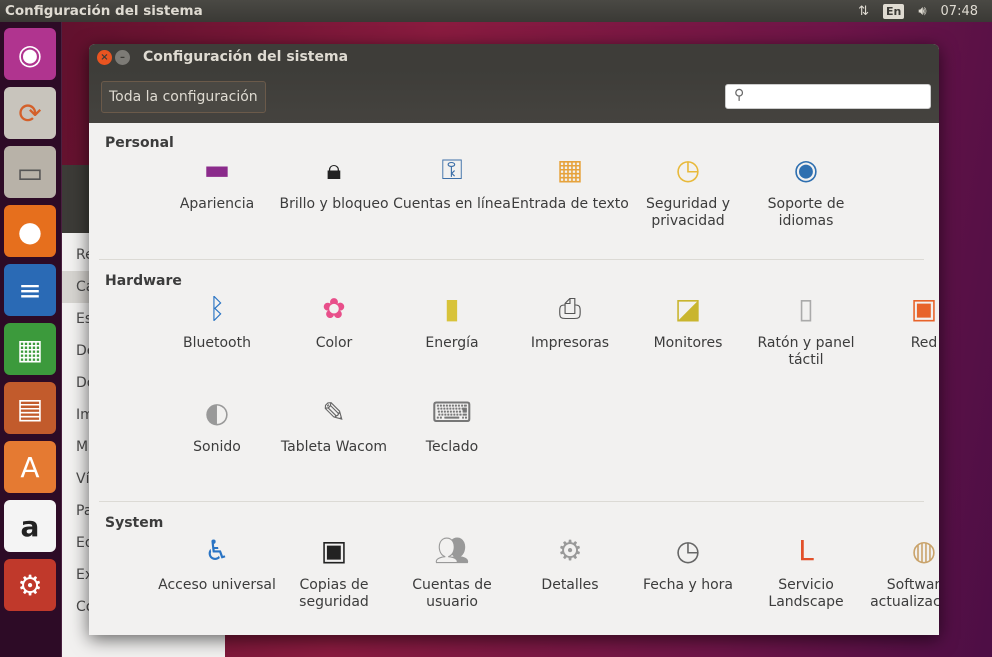 This screenshot has height=657, width=992. I want to click on settings-item-mouse: ▯ Ratón y panel táctil, so click(806, 328).